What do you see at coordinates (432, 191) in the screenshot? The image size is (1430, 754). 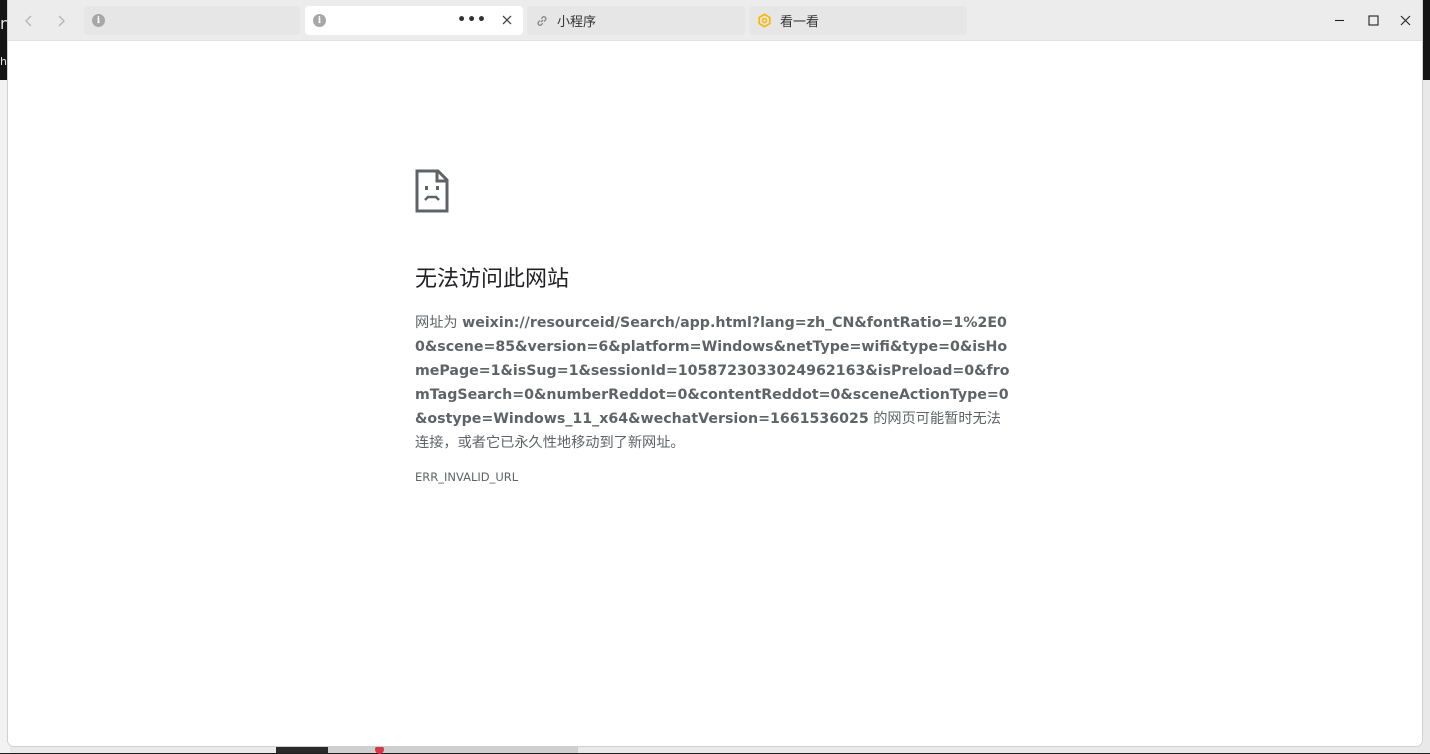 I see `sad-page-icon` at bounding box center [432, 191].